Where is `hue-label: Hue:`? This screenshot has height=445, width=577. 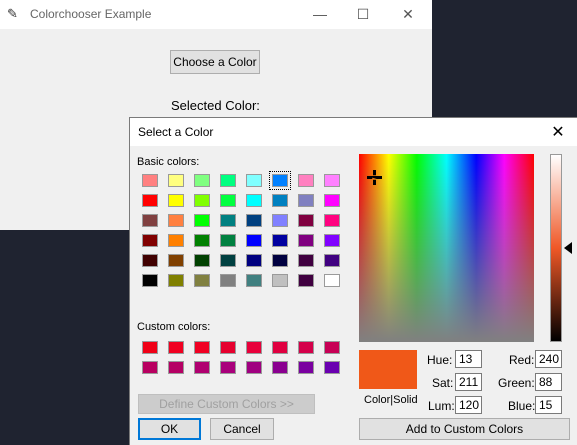 hue-label: Hue: is located at coordinates (440, 360).